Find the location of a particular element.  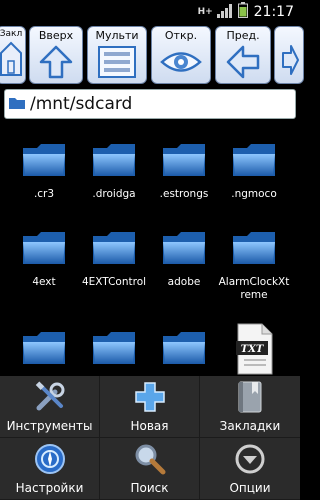

folder-item: 4ext is located at coordinates (44, 259).